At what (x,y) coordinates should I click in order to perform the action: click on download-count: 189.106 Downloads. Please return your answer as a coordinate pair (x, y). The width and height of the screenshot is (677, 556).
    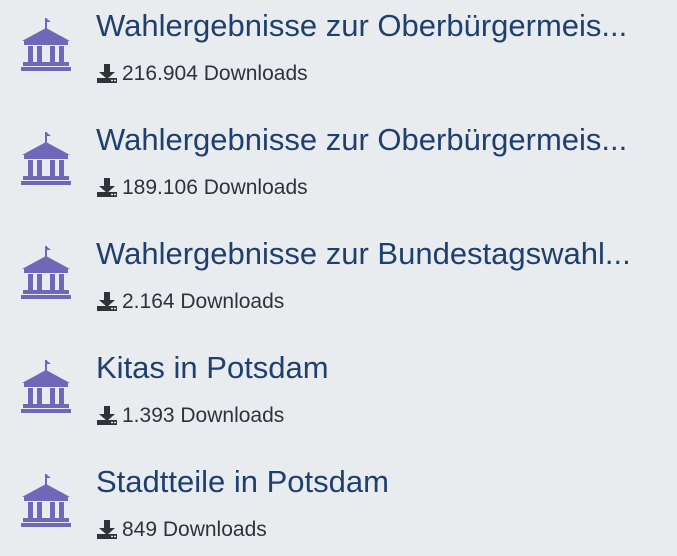
    Looking at the image, I should click on (202, 188).